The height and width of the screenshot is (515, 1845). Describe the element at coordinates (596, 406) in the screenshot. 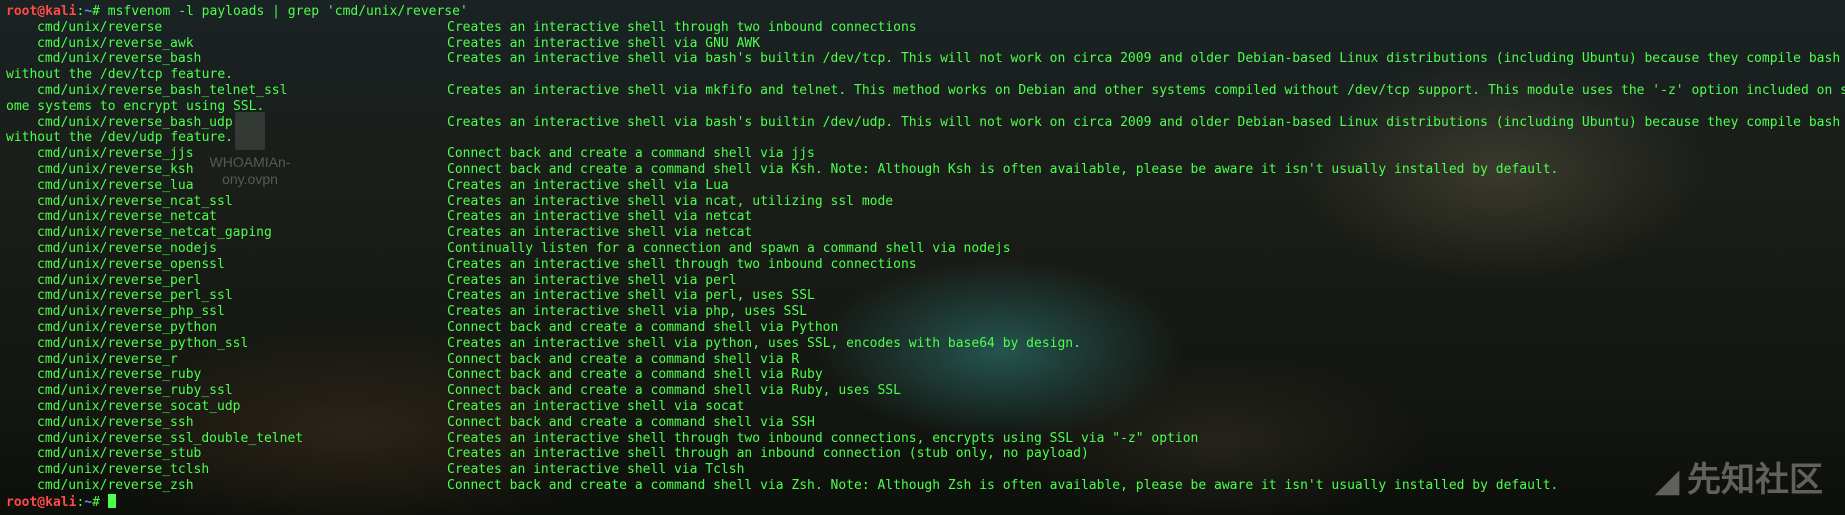

I see `payload-description: Creates an interactive shell via socat` at that location.